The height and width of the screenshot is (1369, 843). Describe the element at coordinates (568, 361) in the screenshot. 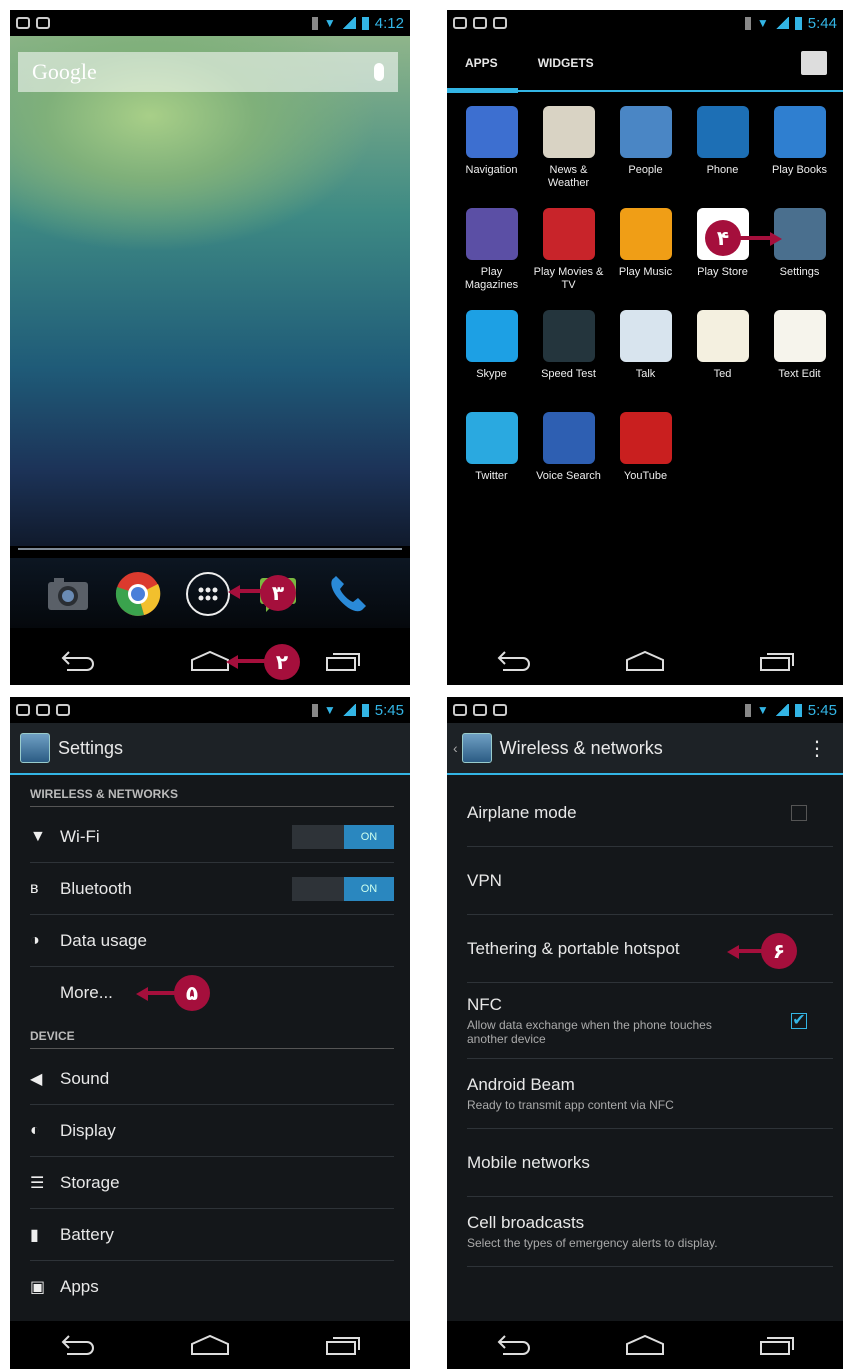

I see `app-speed-test: Speed Test` at that location.